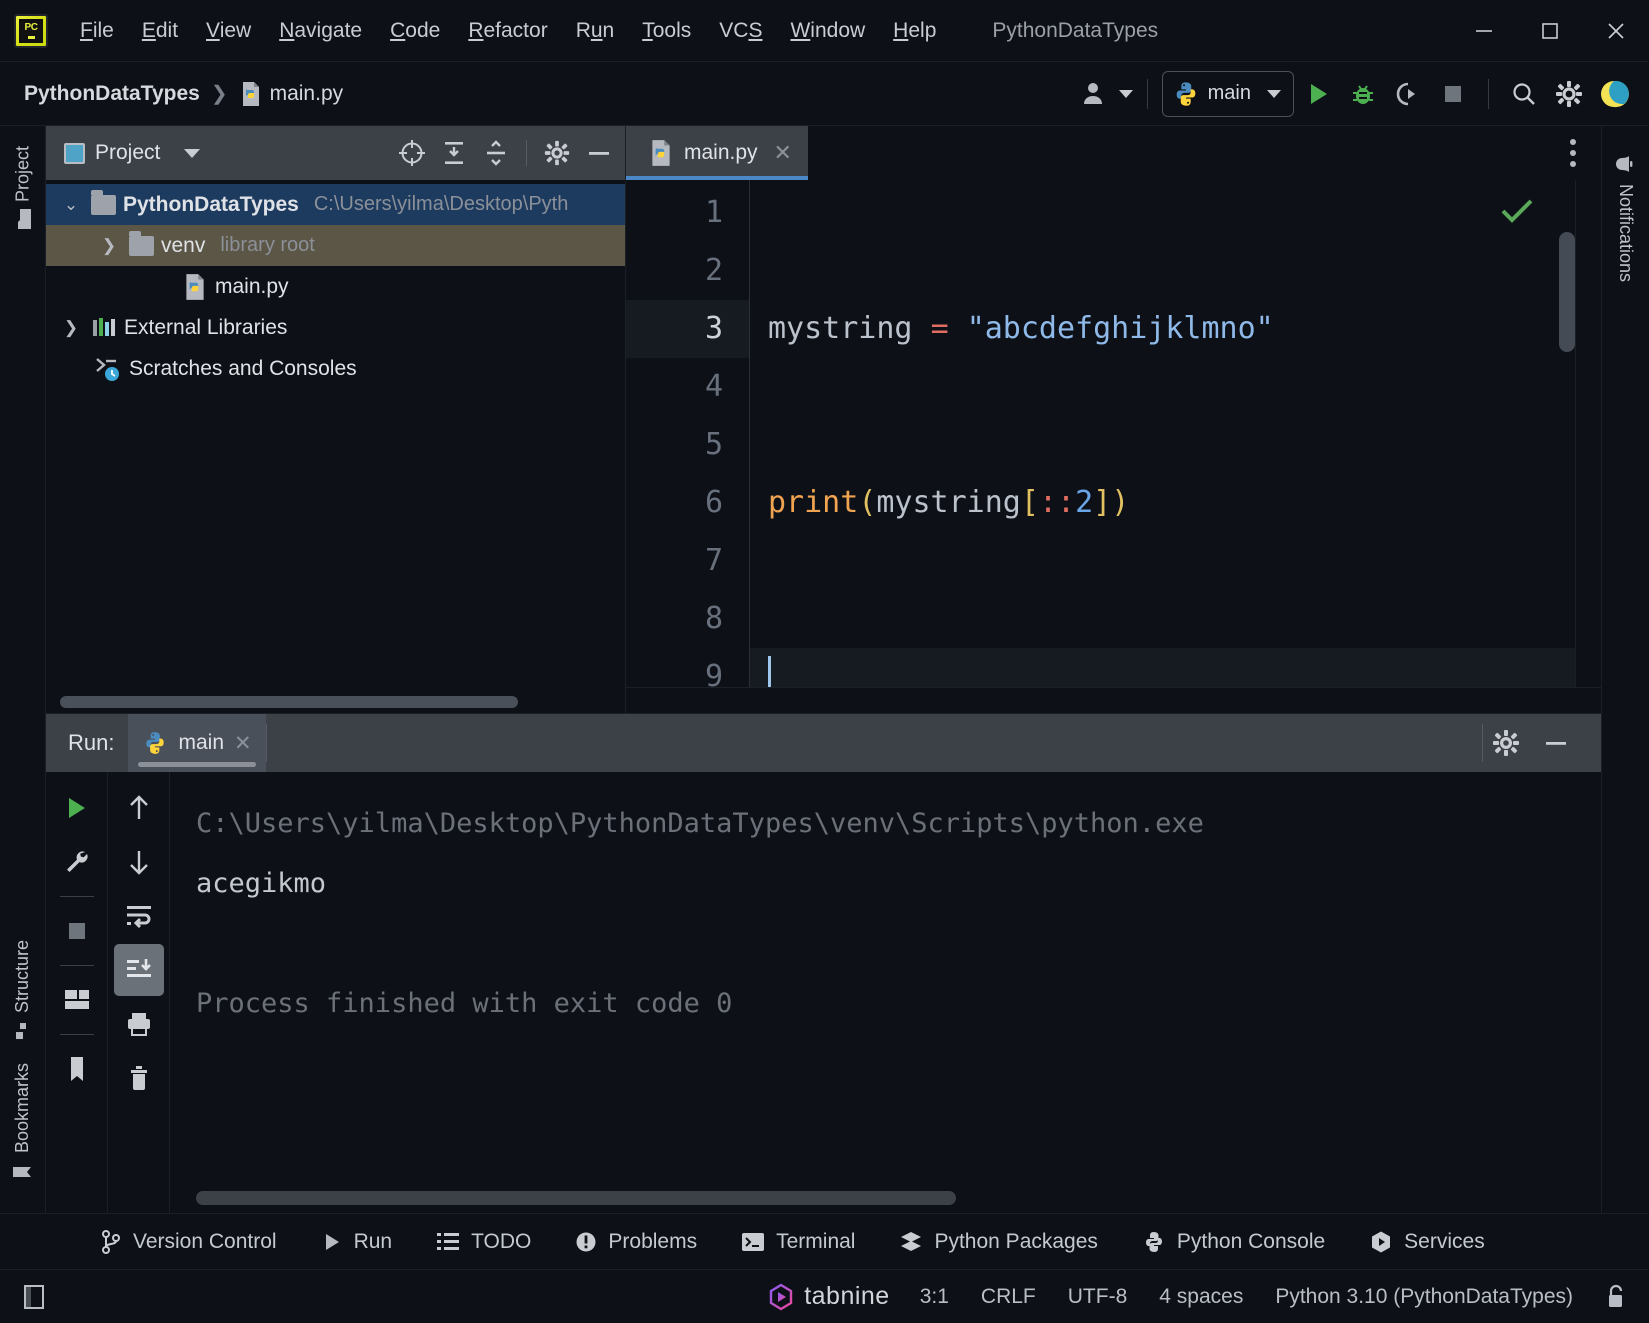  I want to click on locate-icon, so click(412, 153).